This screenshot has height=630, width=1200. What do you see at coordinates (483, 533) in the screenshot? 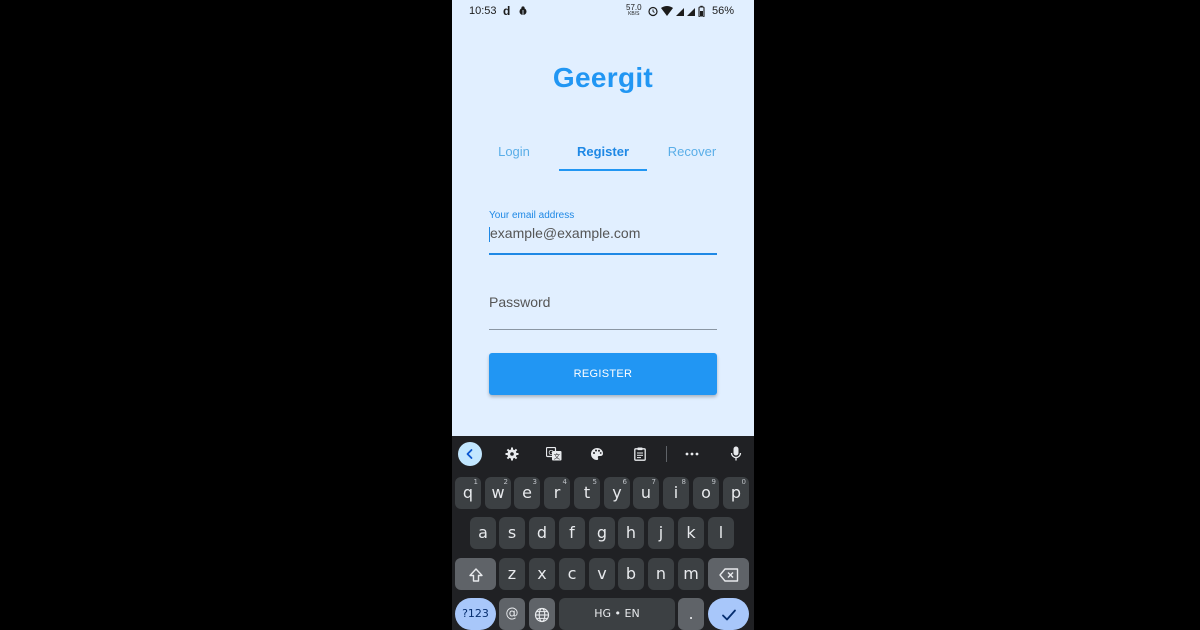
I see `key-a: a` at bounding box center [483, 533].